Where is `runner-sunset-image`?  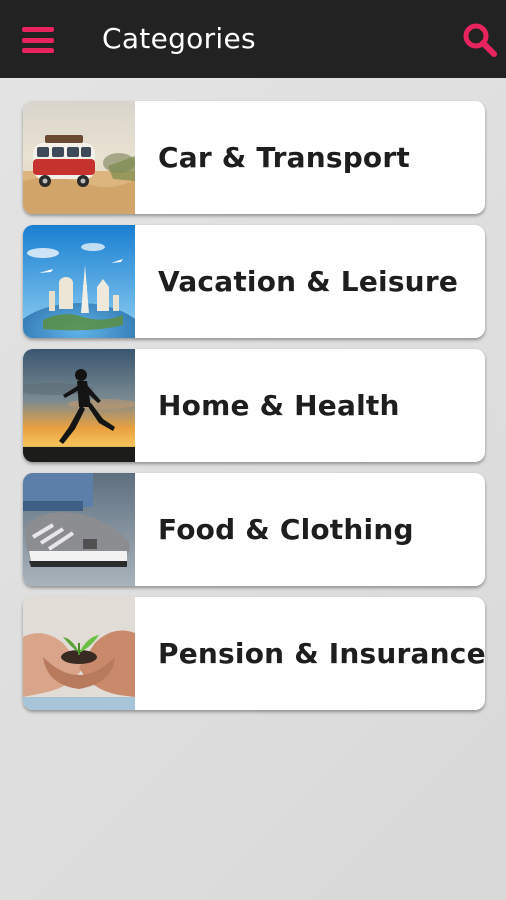
runner-sunset-image is located at coordinates (79, 405).